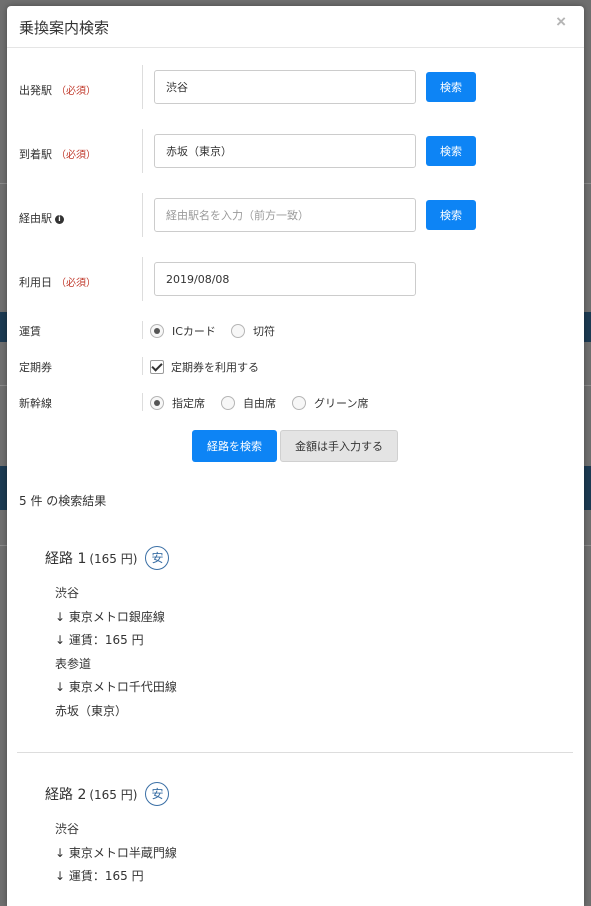  What do you see at coordinates (451, 215) in the screenshot?
I see `via-search-button: 検索` at bounding box center [451, 215].